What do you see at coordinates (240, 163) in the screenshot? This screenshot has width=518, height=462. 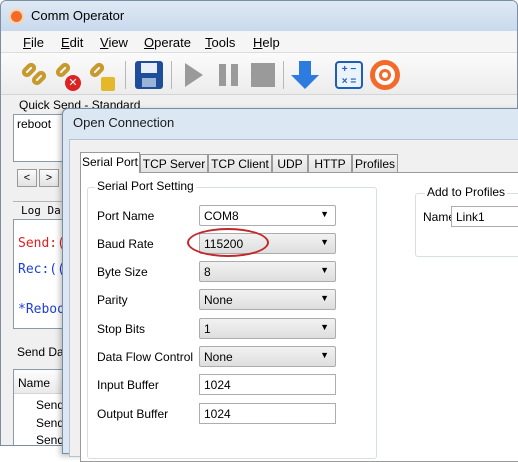 I see `tab-tcp-client: TCP Client` at bounding box center [240, 163].